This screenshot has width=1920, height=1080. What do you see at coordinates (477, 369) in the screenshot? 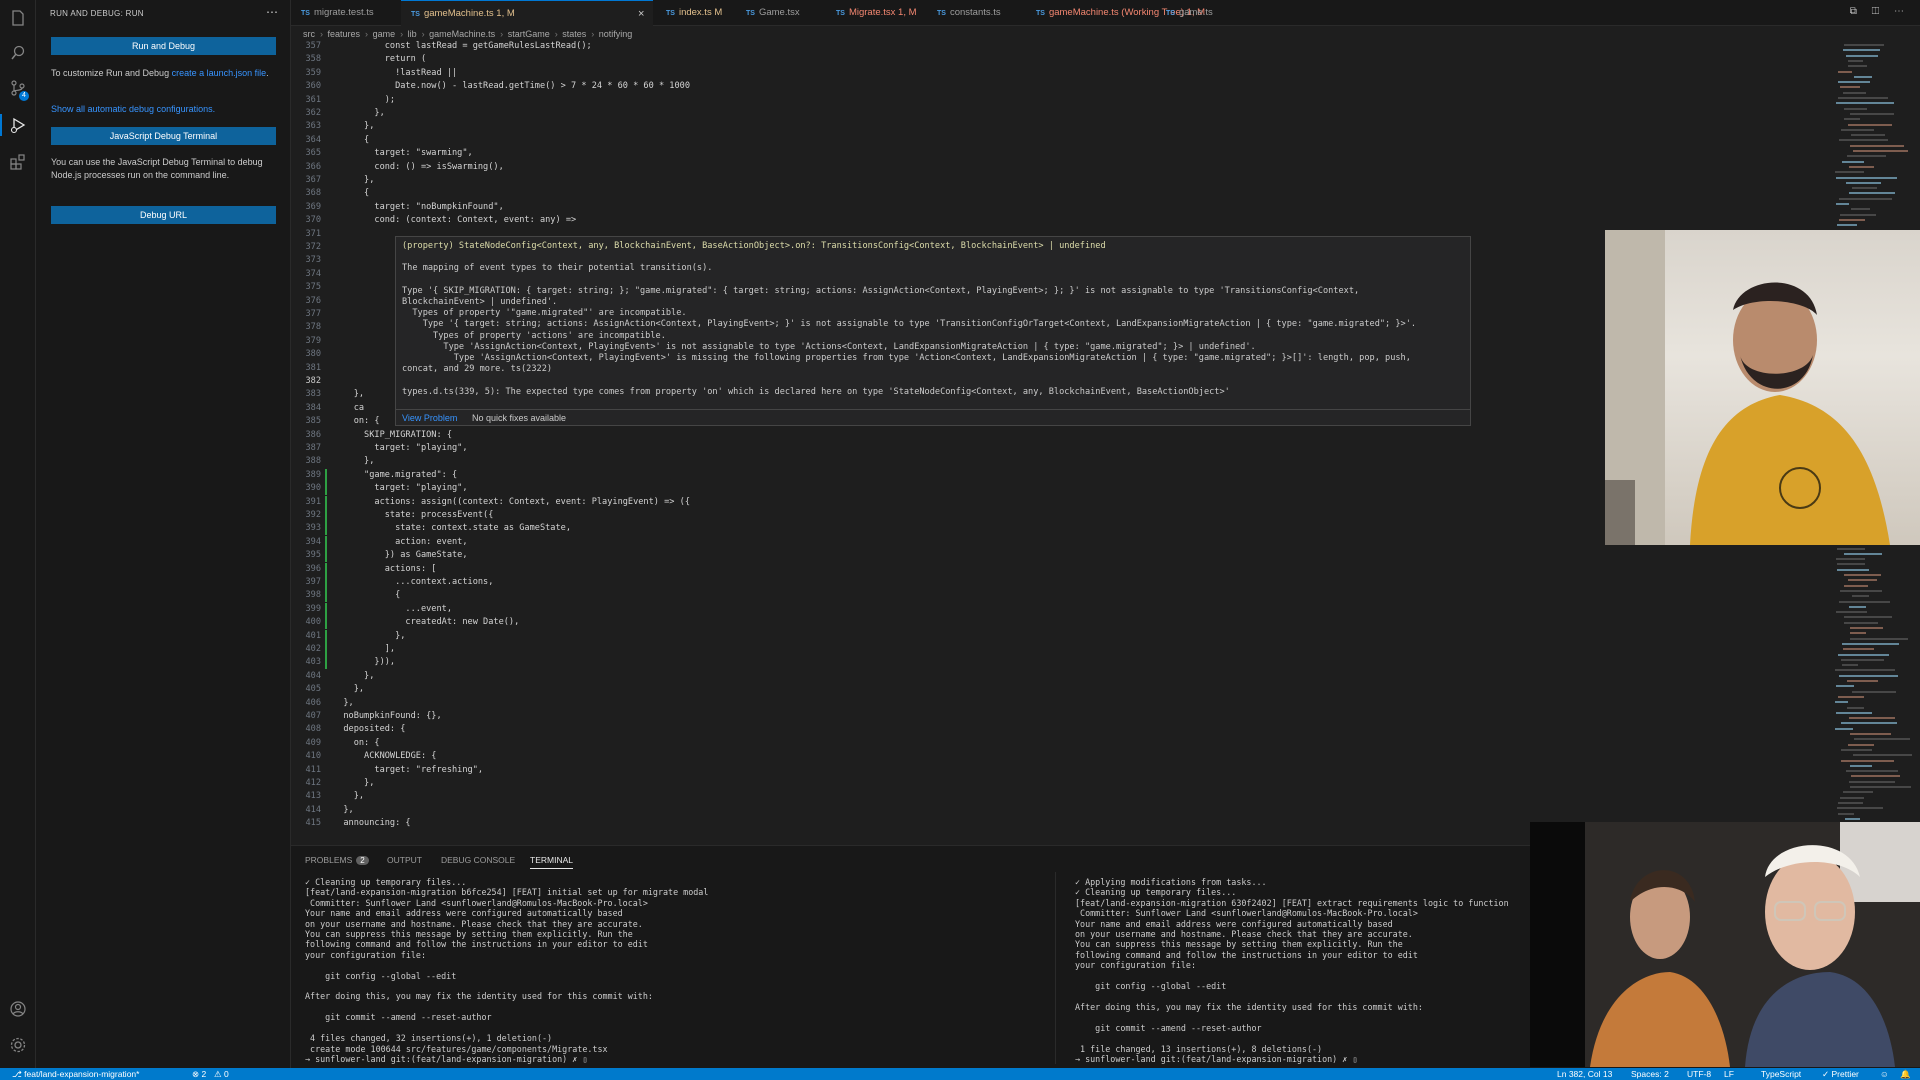
I see `hover-line: concat, and 29 more. ts(2322)` at bounding box center [477, 369].